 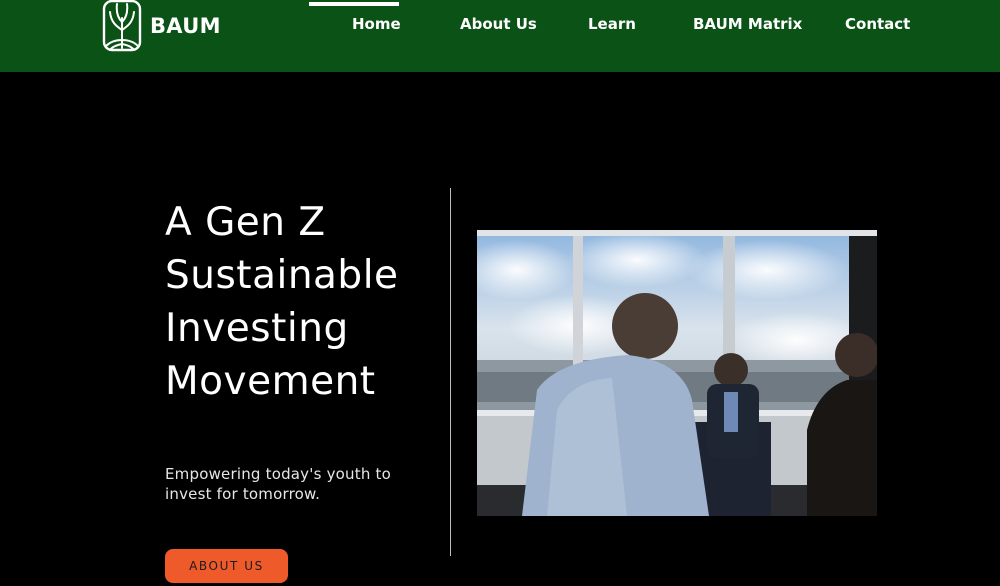 I want to click on nav-baum-matrix: BAUM Matrix, so click(x=747, y=24).